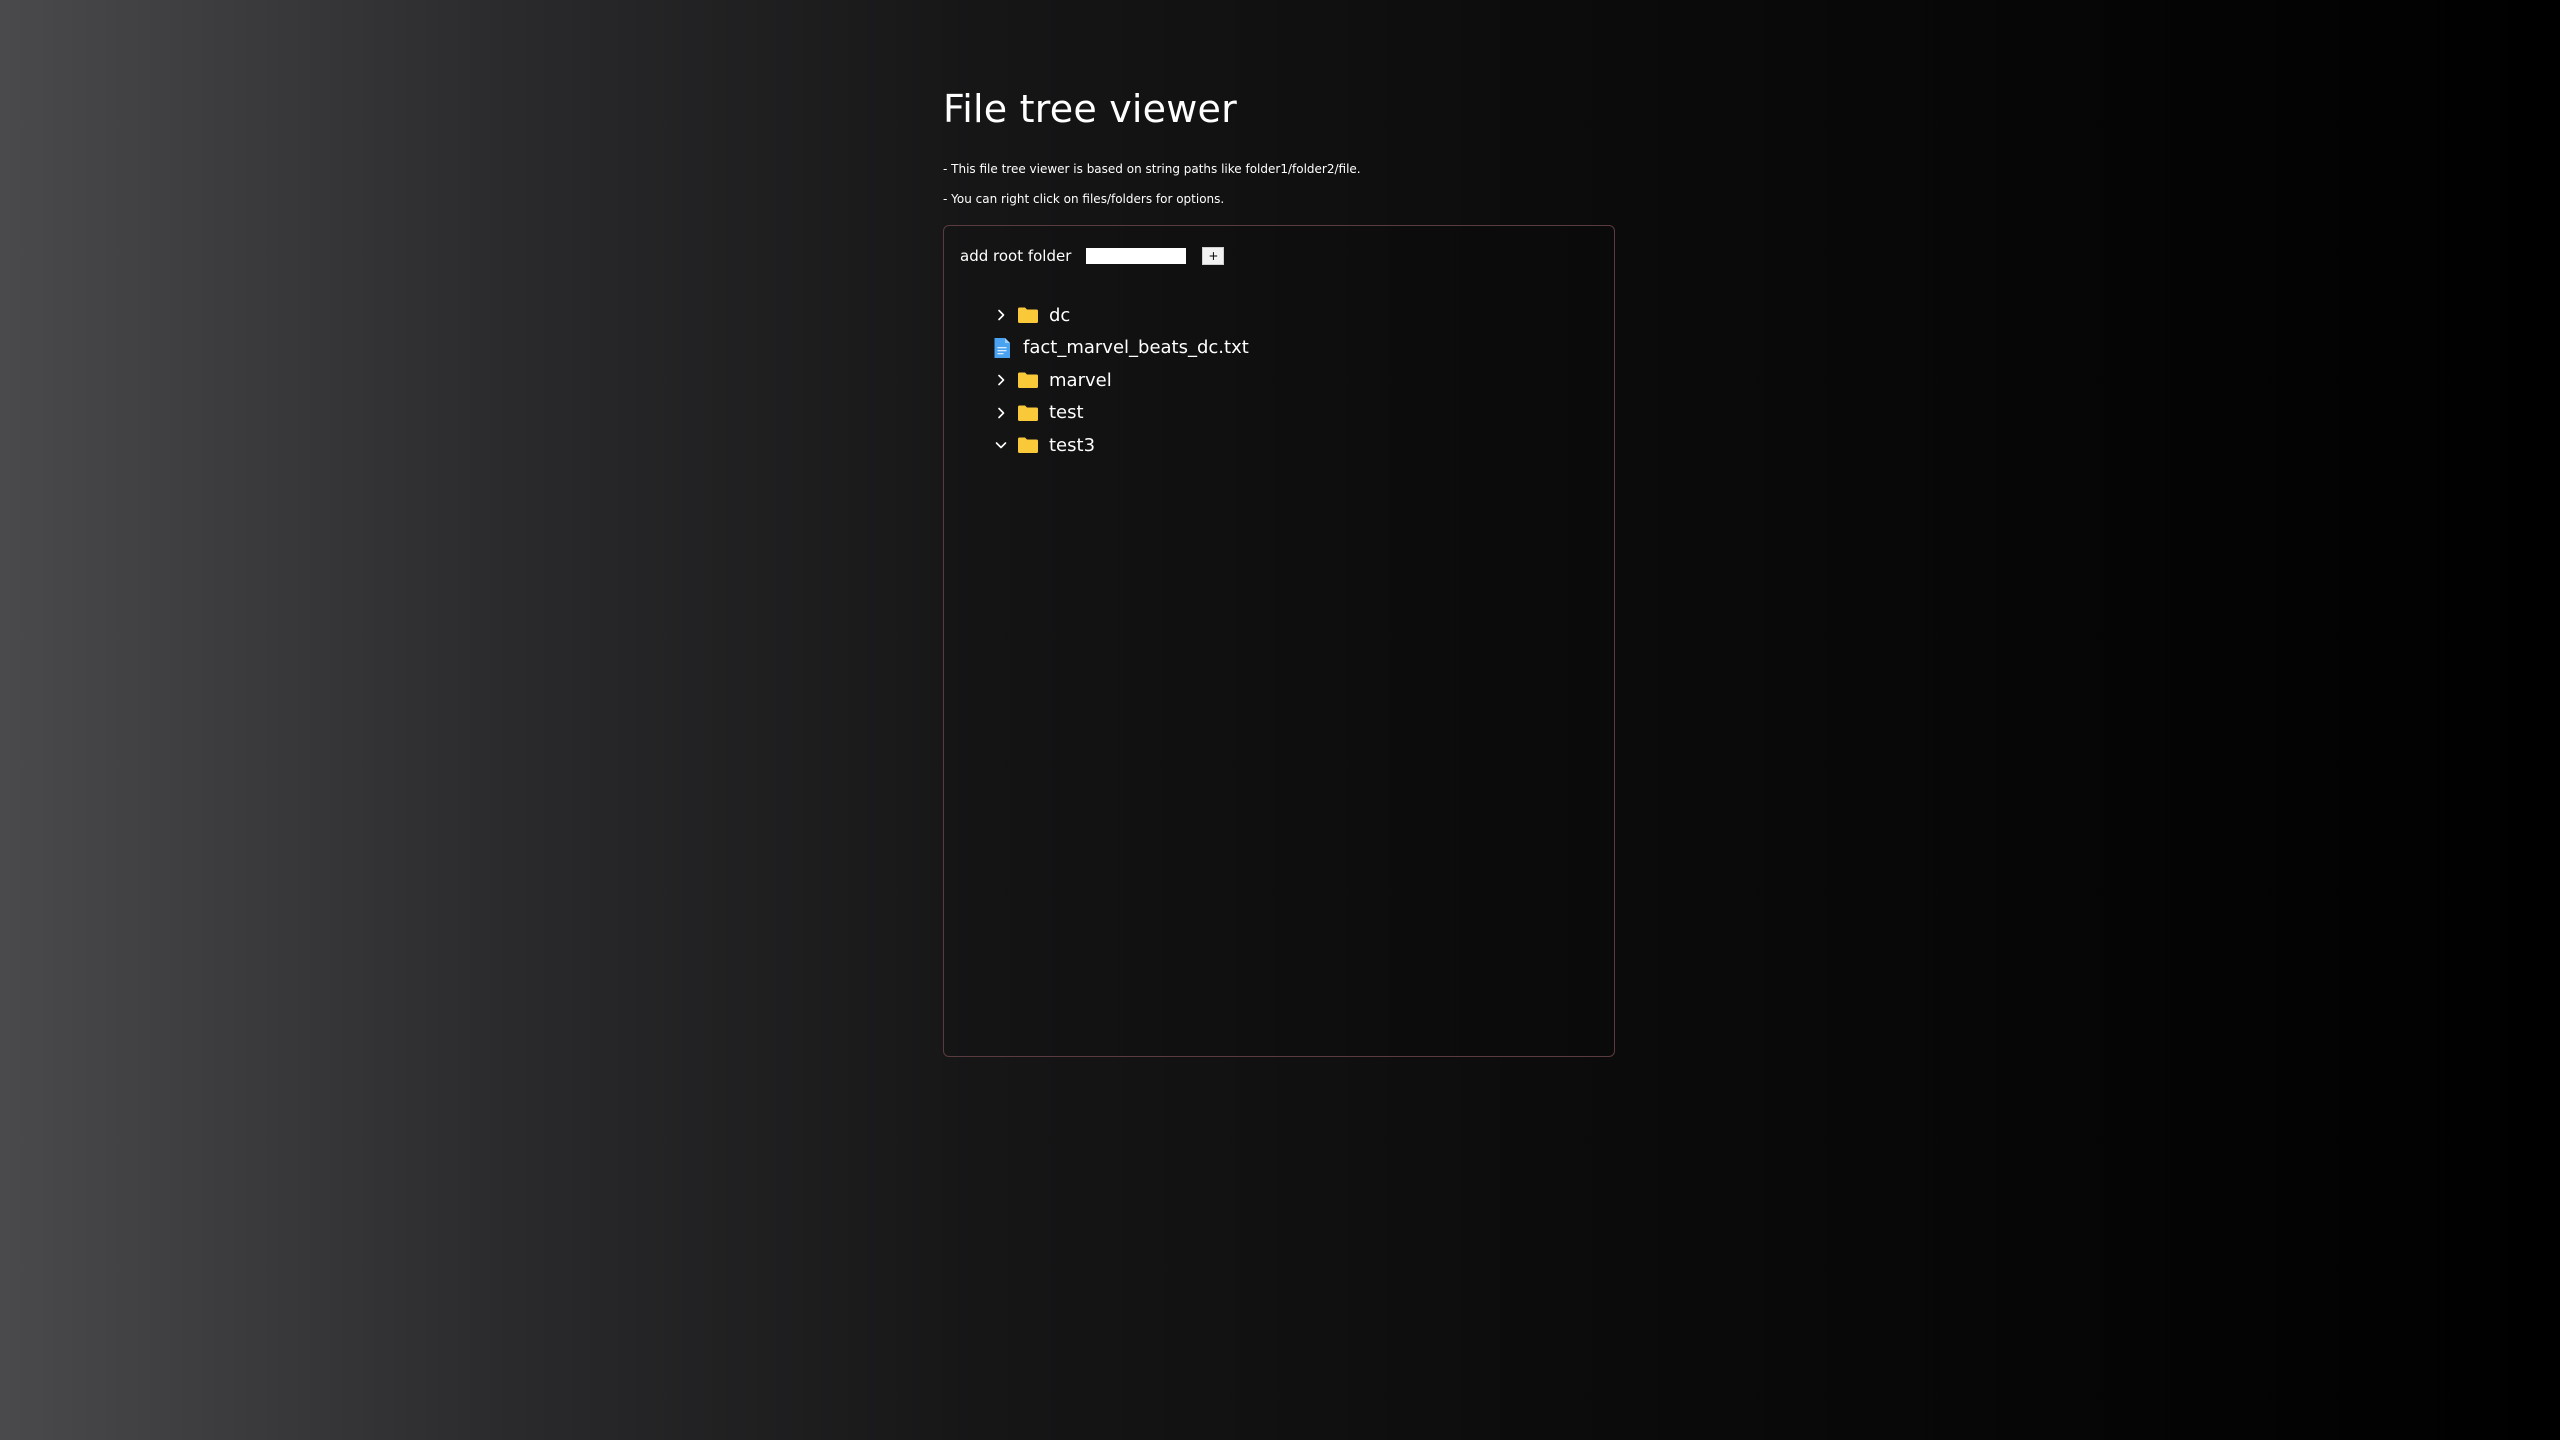 This screenshot has width=2560, height=1440. What do you see at coordinates (1121, 445) in the screenshot?
I see `tree-node-test3: test3` at bounding box center [1121, 445].